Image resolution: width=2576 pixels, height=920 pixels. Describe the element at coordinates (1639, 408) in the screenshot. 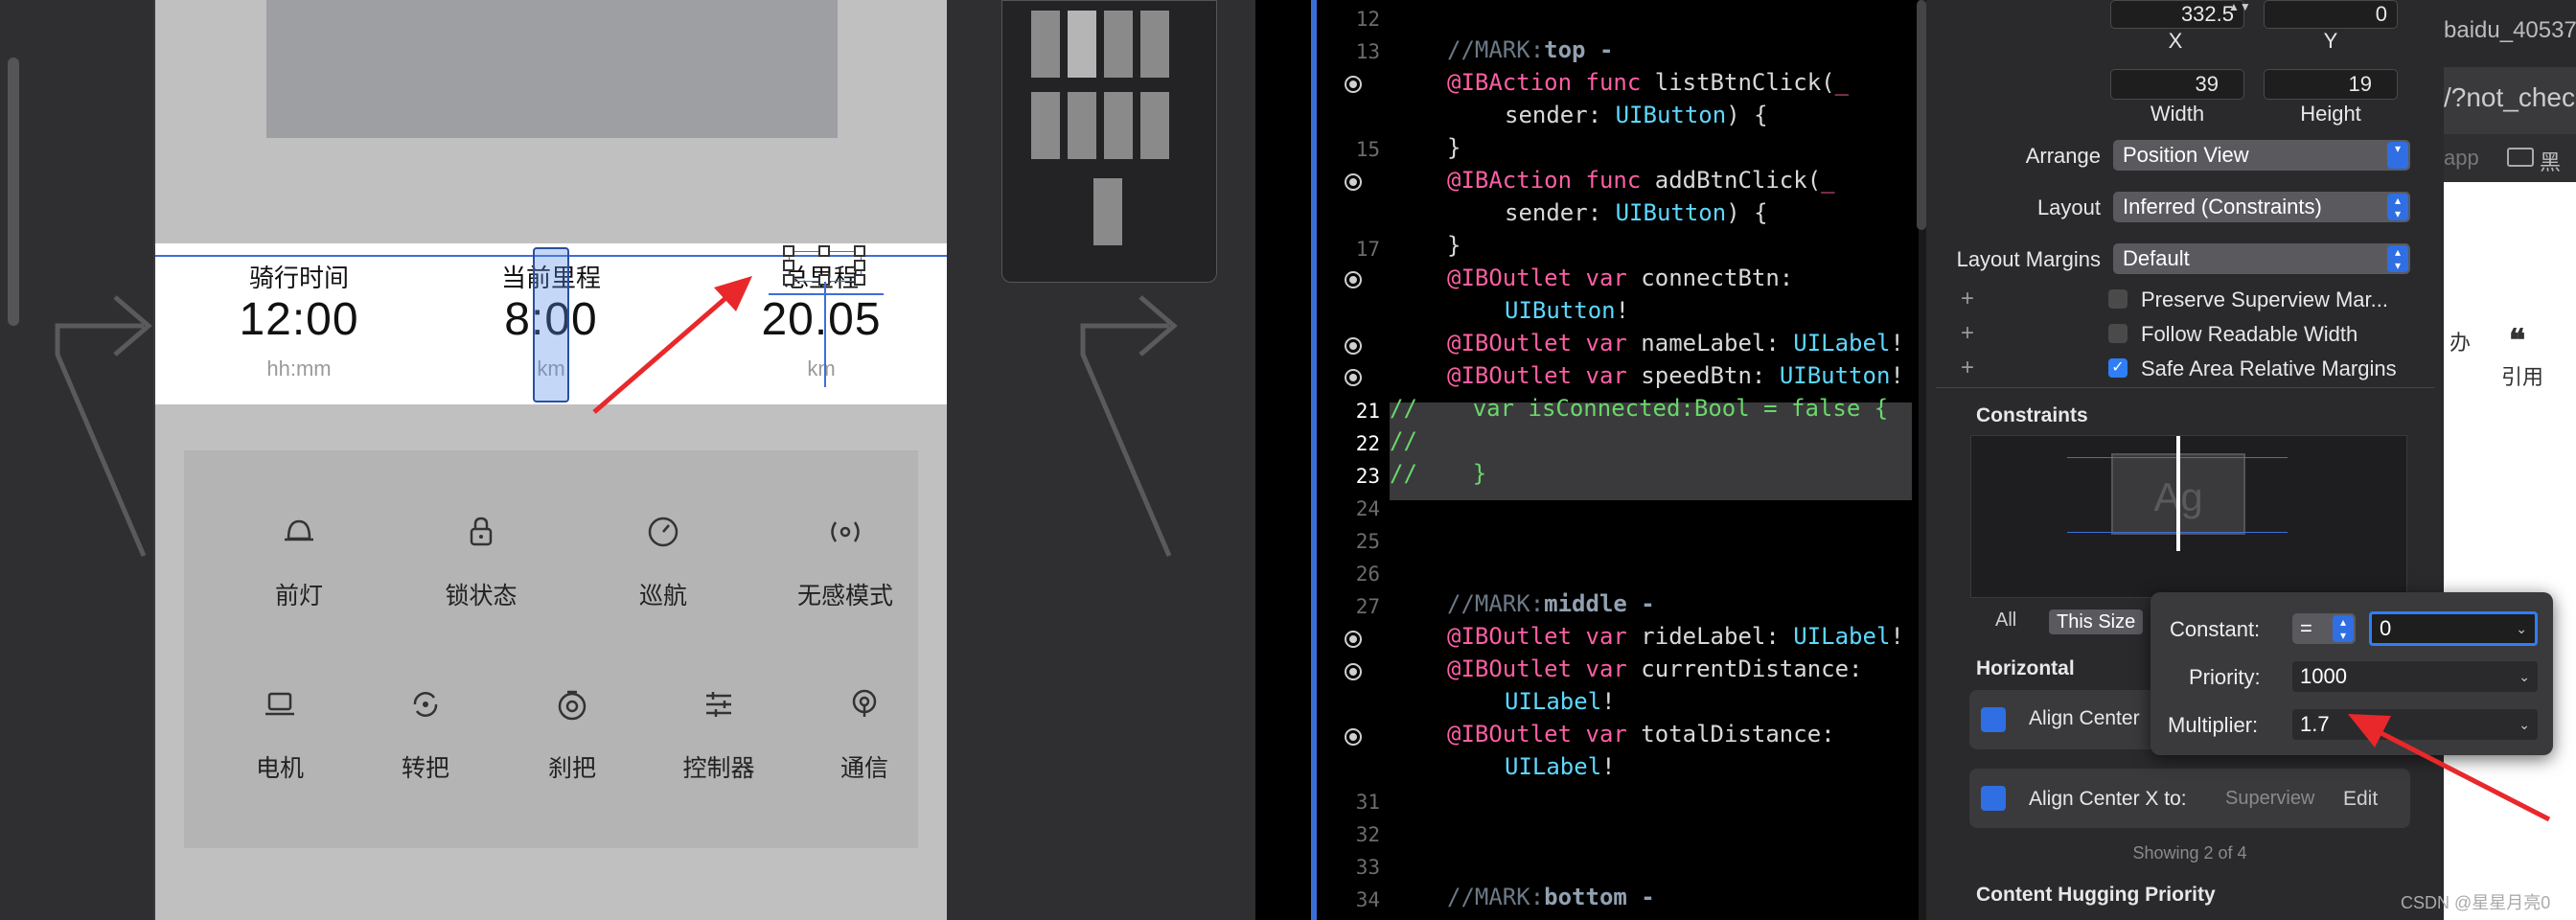

I see `code-line: // var isConnected:Bool = false {` at that location.